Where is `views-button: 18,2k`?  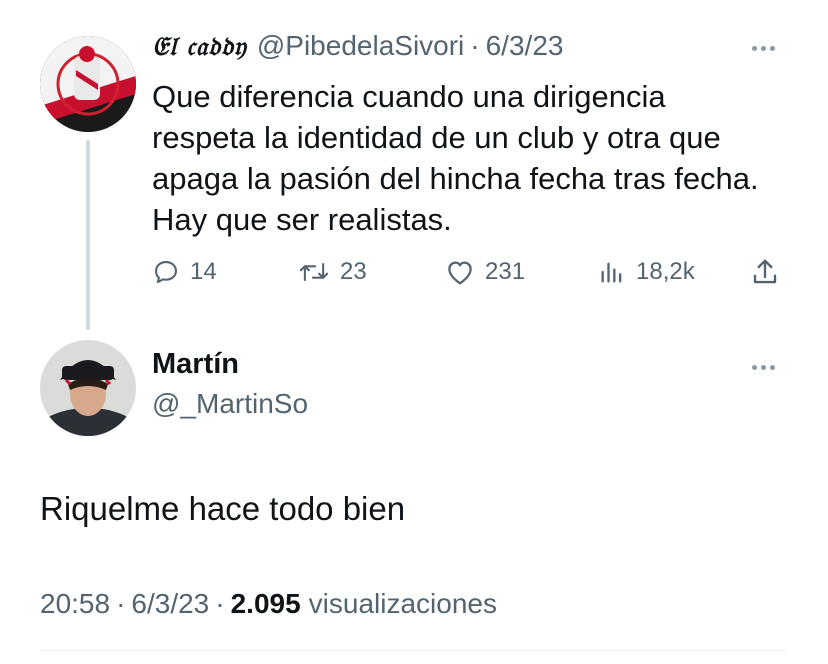 views-button: 18,2k is located at coordinates (646, 272).